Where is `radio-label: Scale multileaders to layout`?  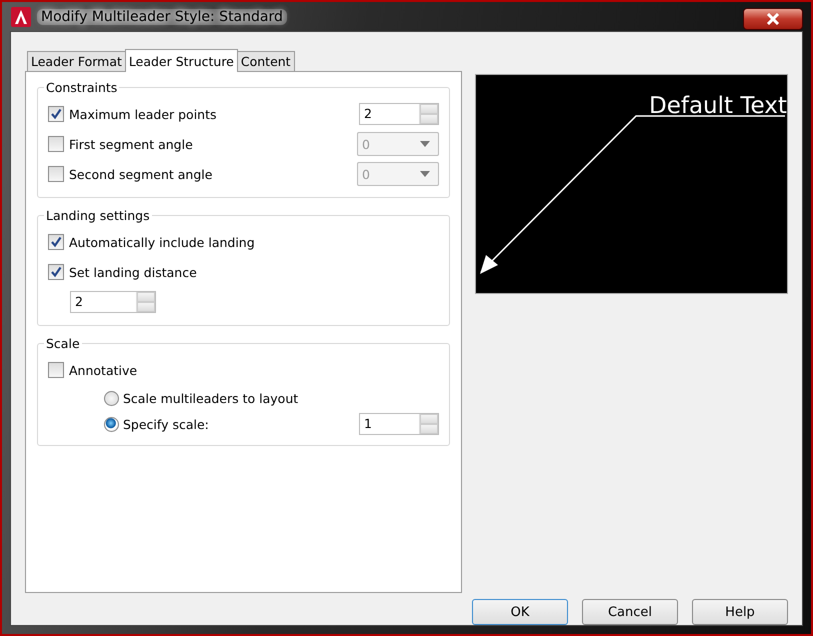 radio-label: Scale multileaders to layout is located at coordinates (210, 398).